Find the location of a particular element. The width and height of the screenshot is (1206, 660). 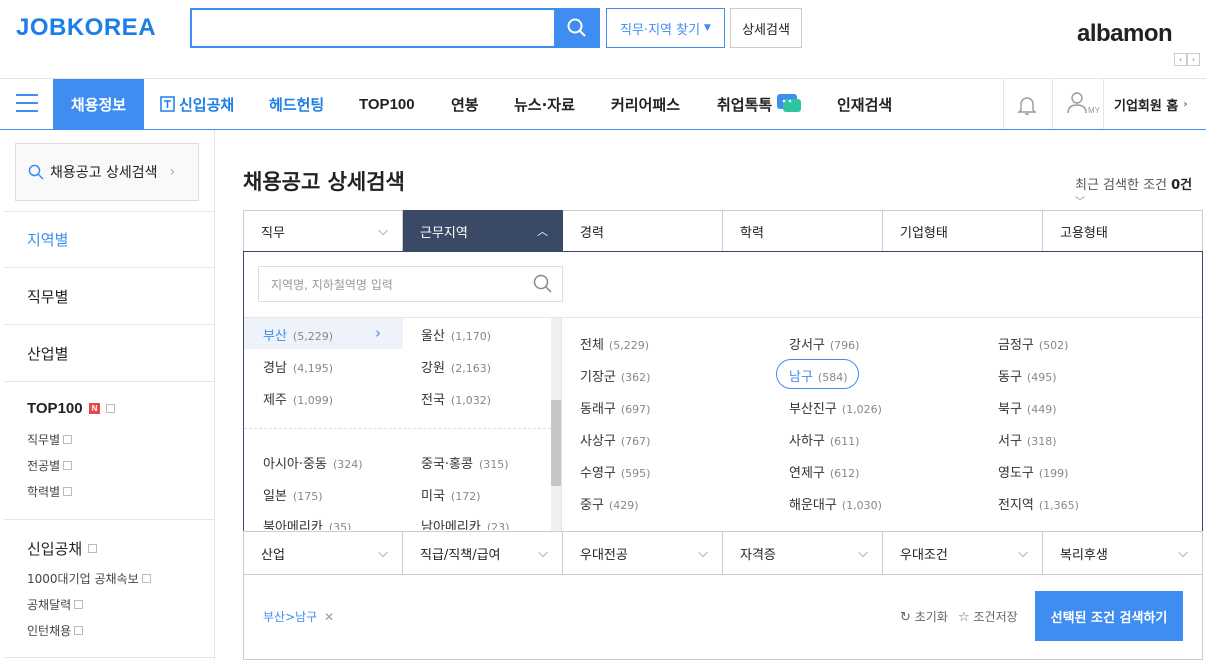

tab-preferred-major: 우대전공 ⌵ is located at coordinates (643, 553).